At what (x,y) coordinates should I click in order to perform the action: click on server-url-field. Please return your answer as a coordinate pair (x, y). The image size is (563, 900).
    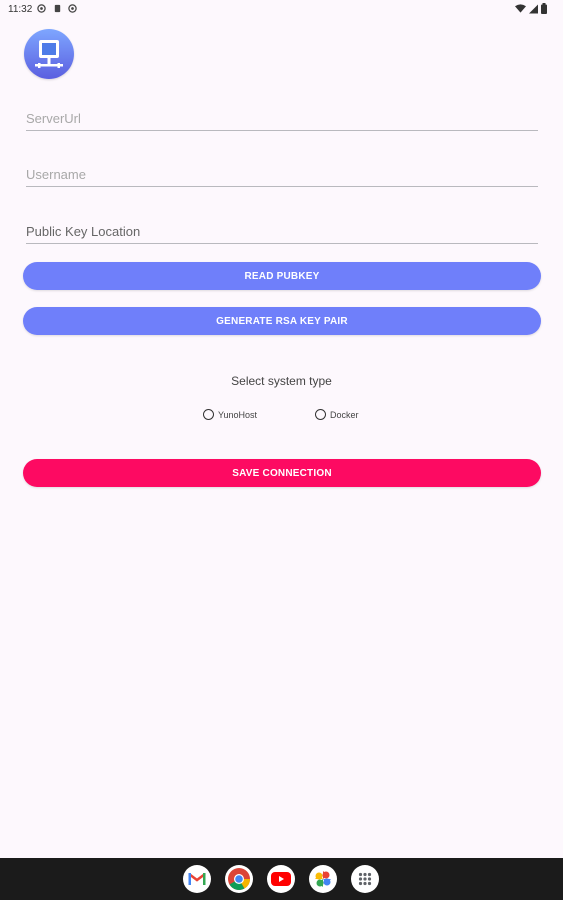
    Looking at the image, I should click on (282, 119).